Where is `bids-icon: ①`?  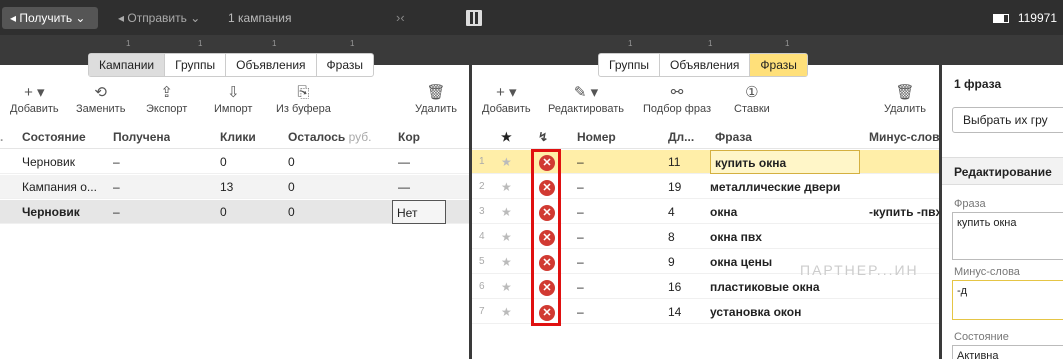
bids-icon: ① is located at coordinates (752, 92).